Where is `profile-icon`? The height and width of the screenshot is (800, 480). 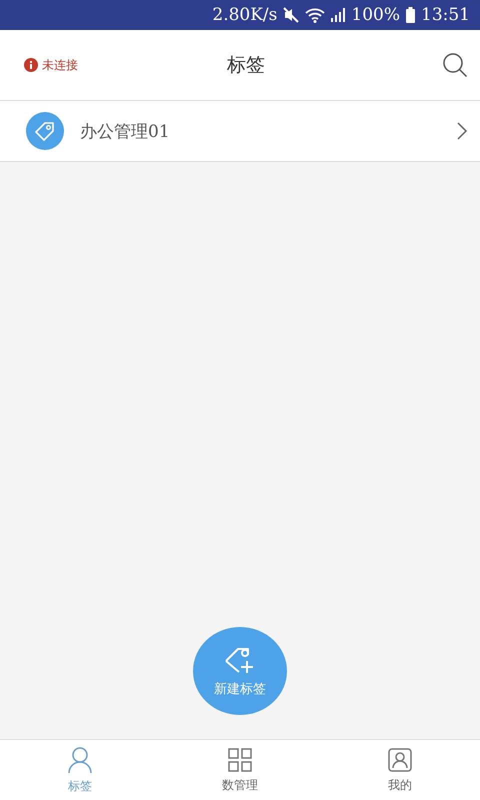 profile-icon is located at coordinates (400, 759).